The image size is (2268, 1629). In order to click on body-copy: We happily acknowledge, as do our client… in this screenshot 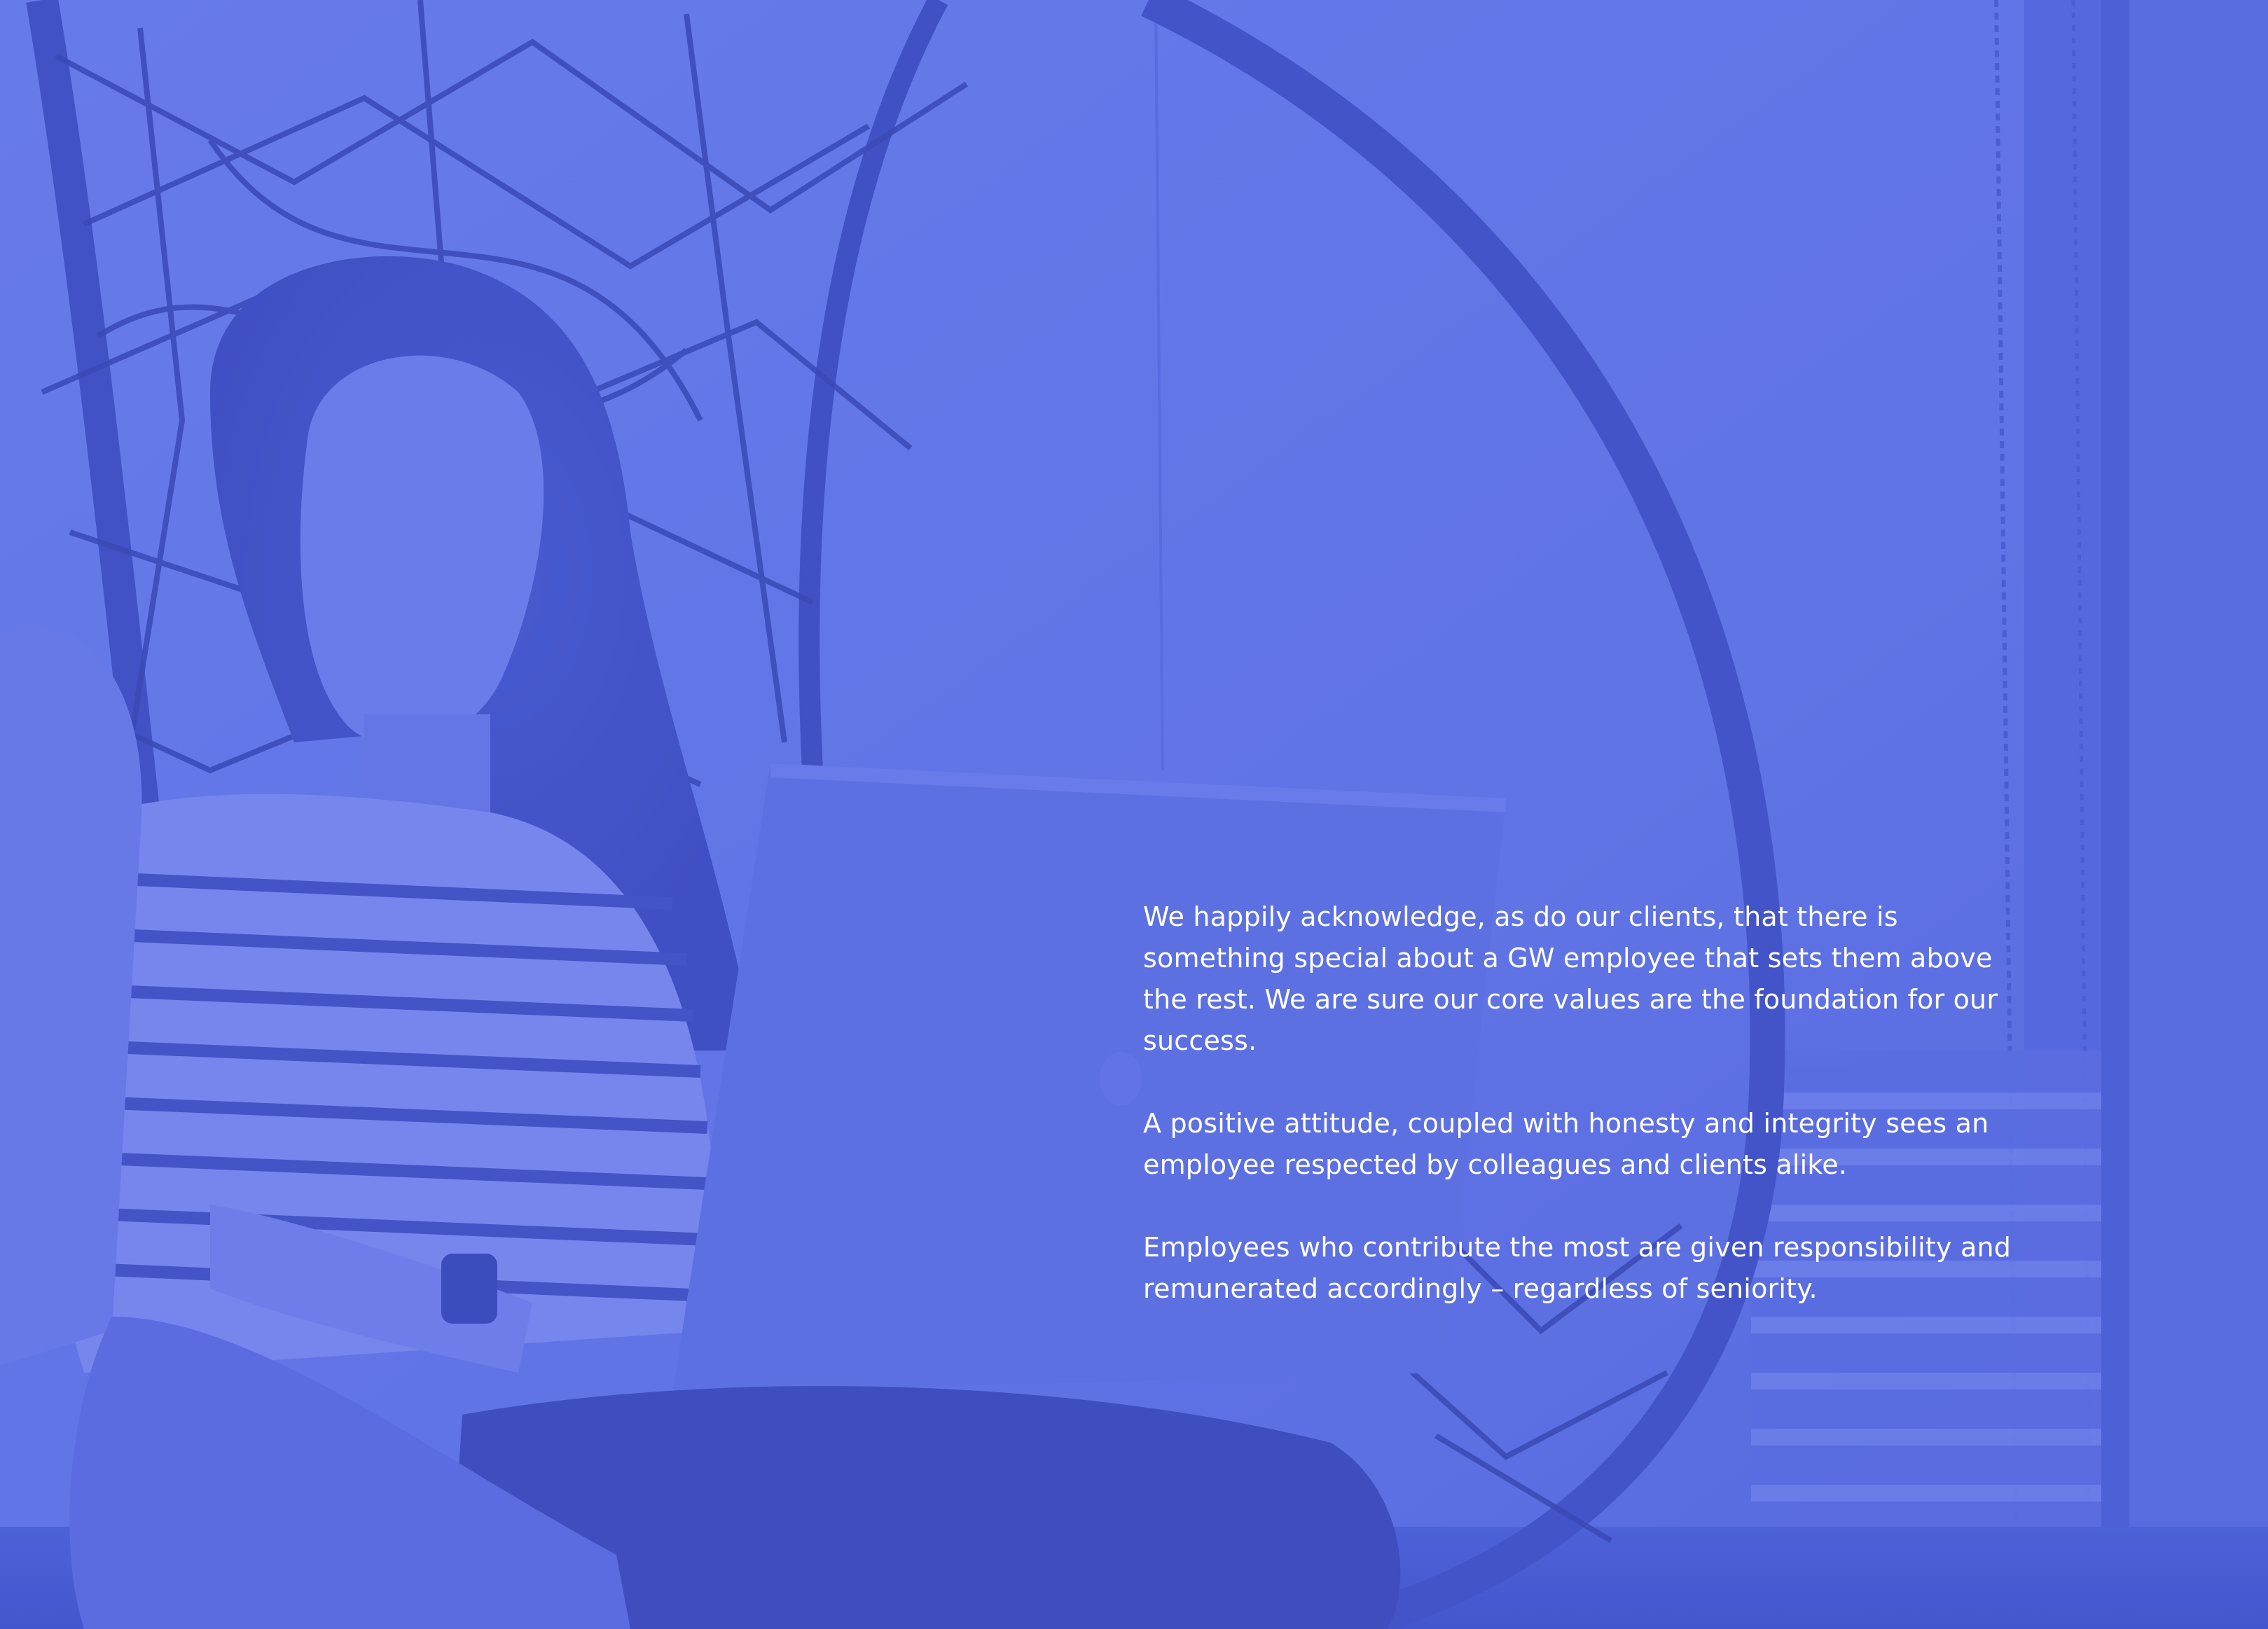, I will do `click(1588, 1103)`.